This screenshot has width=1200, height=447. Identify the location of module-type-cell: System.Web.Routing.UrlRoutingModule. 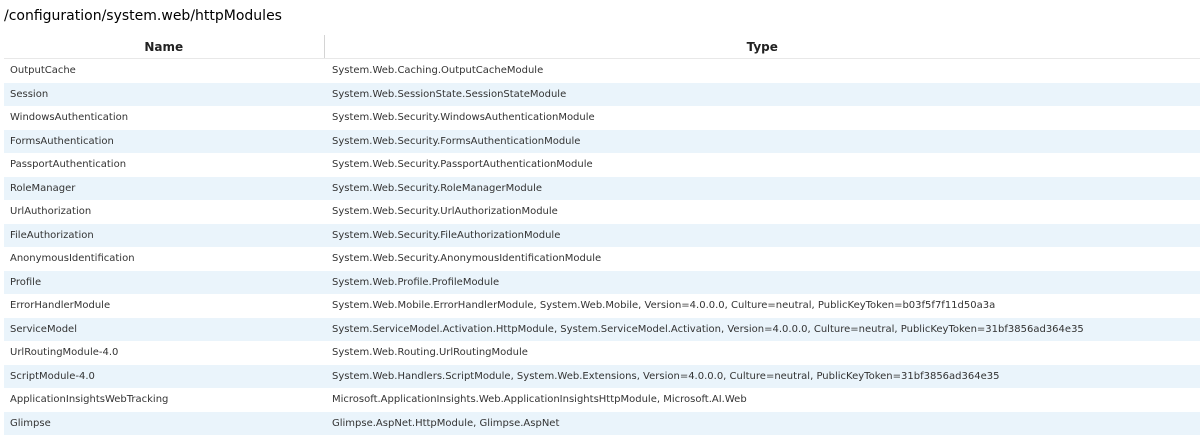
(762, 353).